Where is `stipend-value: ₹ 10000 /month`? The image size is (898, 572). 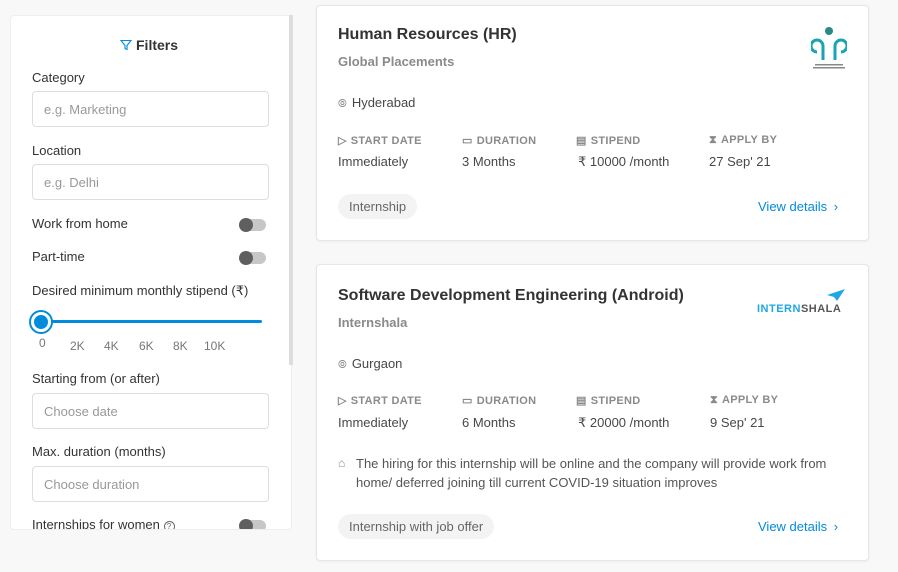
stipend-value: ₹ 10000 /month is located at coordinates (624, 161).